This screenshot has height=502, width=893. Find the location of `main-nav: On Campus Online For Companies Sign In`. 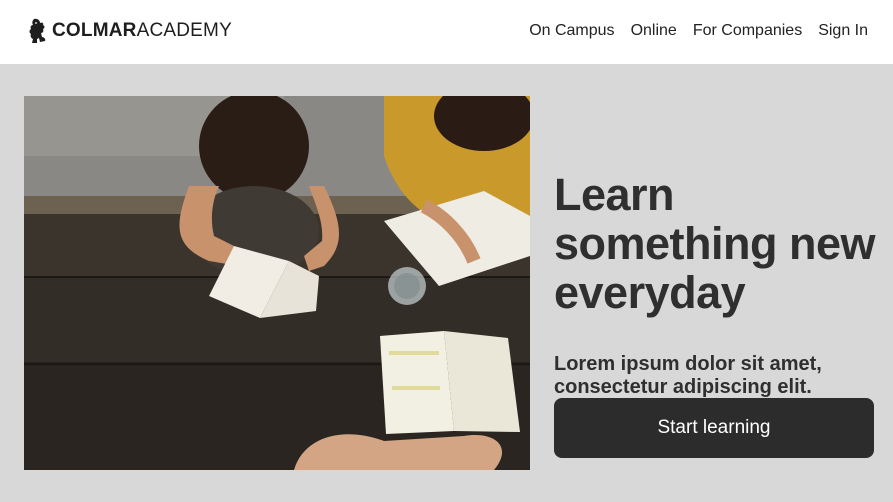

main-nav: On Campus Online For Companies Sign In is located at coordinates (690, 31).